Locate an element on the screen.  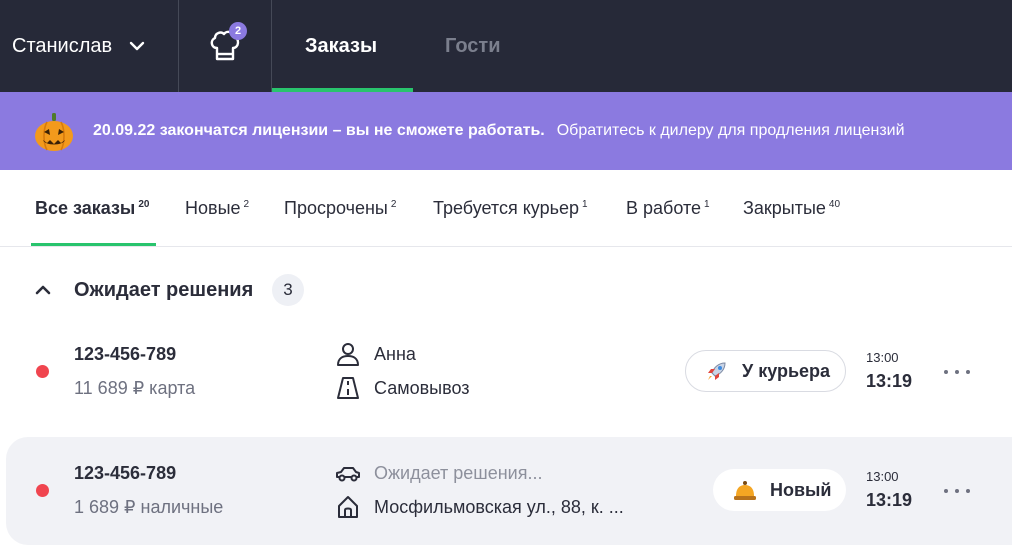
filter-courier-needed: Требуется курьер 1 is located at coordinates (510, 208).